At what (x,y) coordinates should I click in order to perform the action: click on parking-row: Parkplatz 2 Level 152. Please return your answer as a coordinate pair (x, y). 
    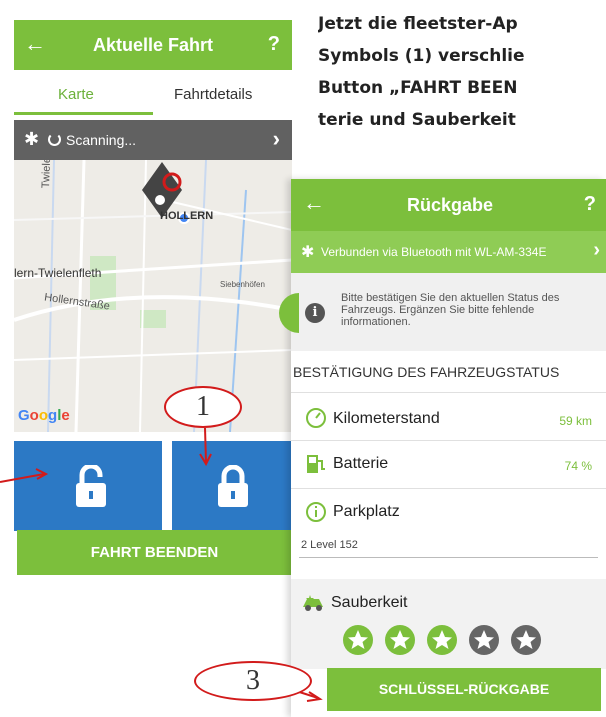
    Looking at the image, I should click on (448, 533).